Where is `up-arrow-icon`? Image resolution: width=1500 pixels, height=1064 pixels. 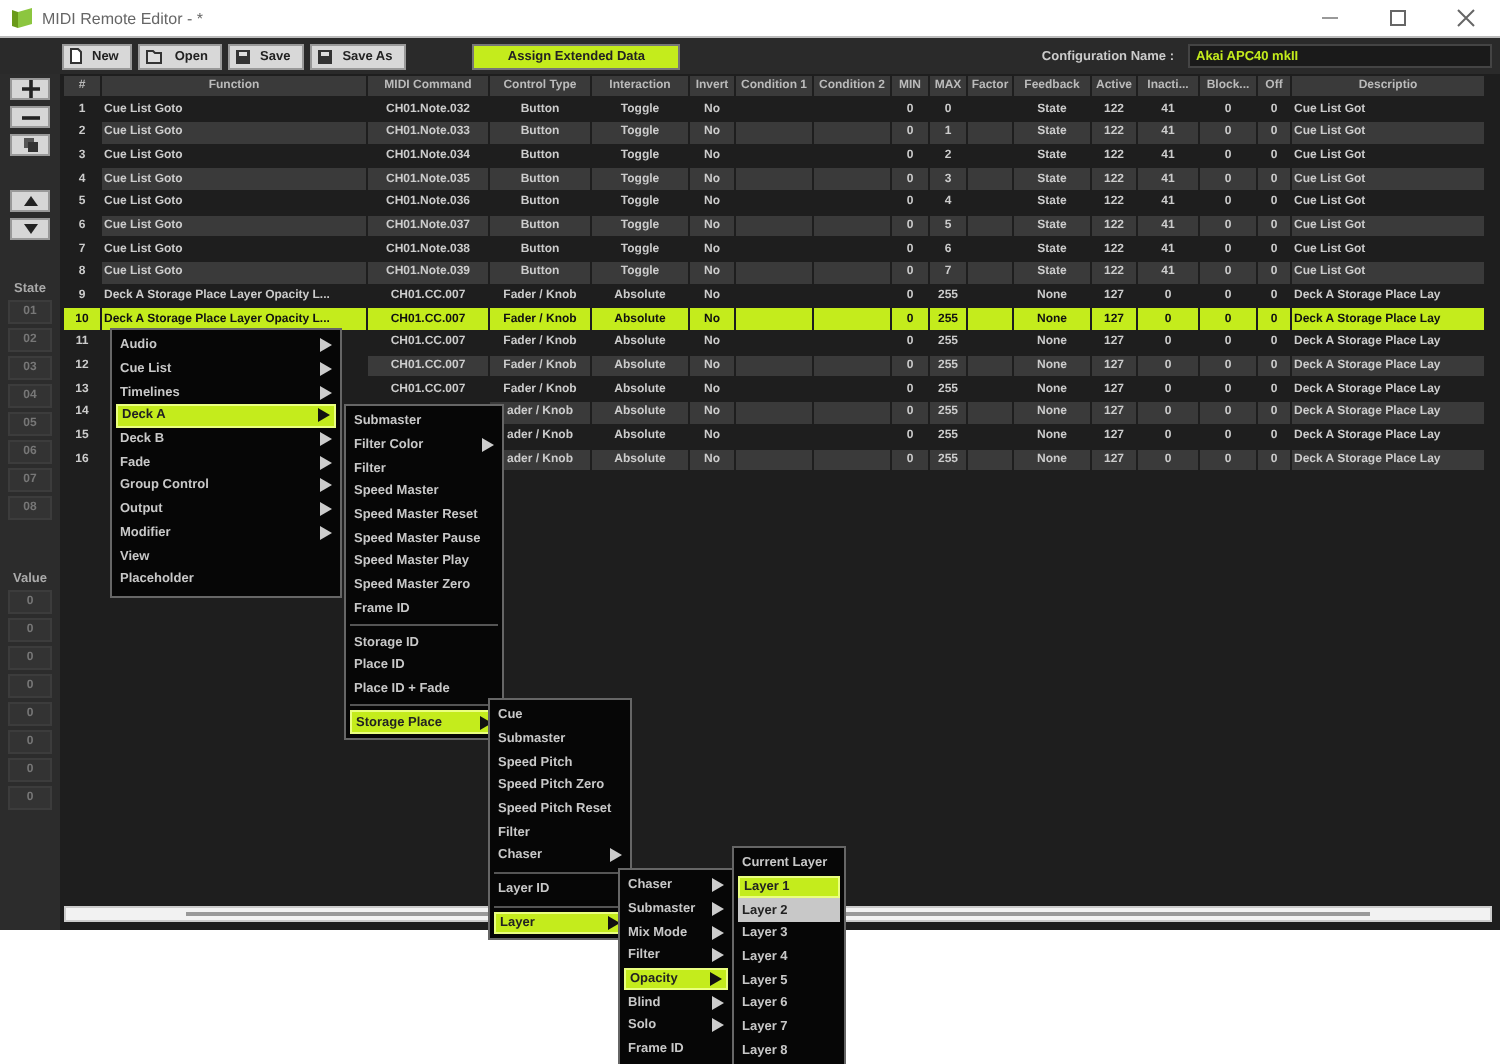
up-arrow-icon is located at coordinates (30, 201).